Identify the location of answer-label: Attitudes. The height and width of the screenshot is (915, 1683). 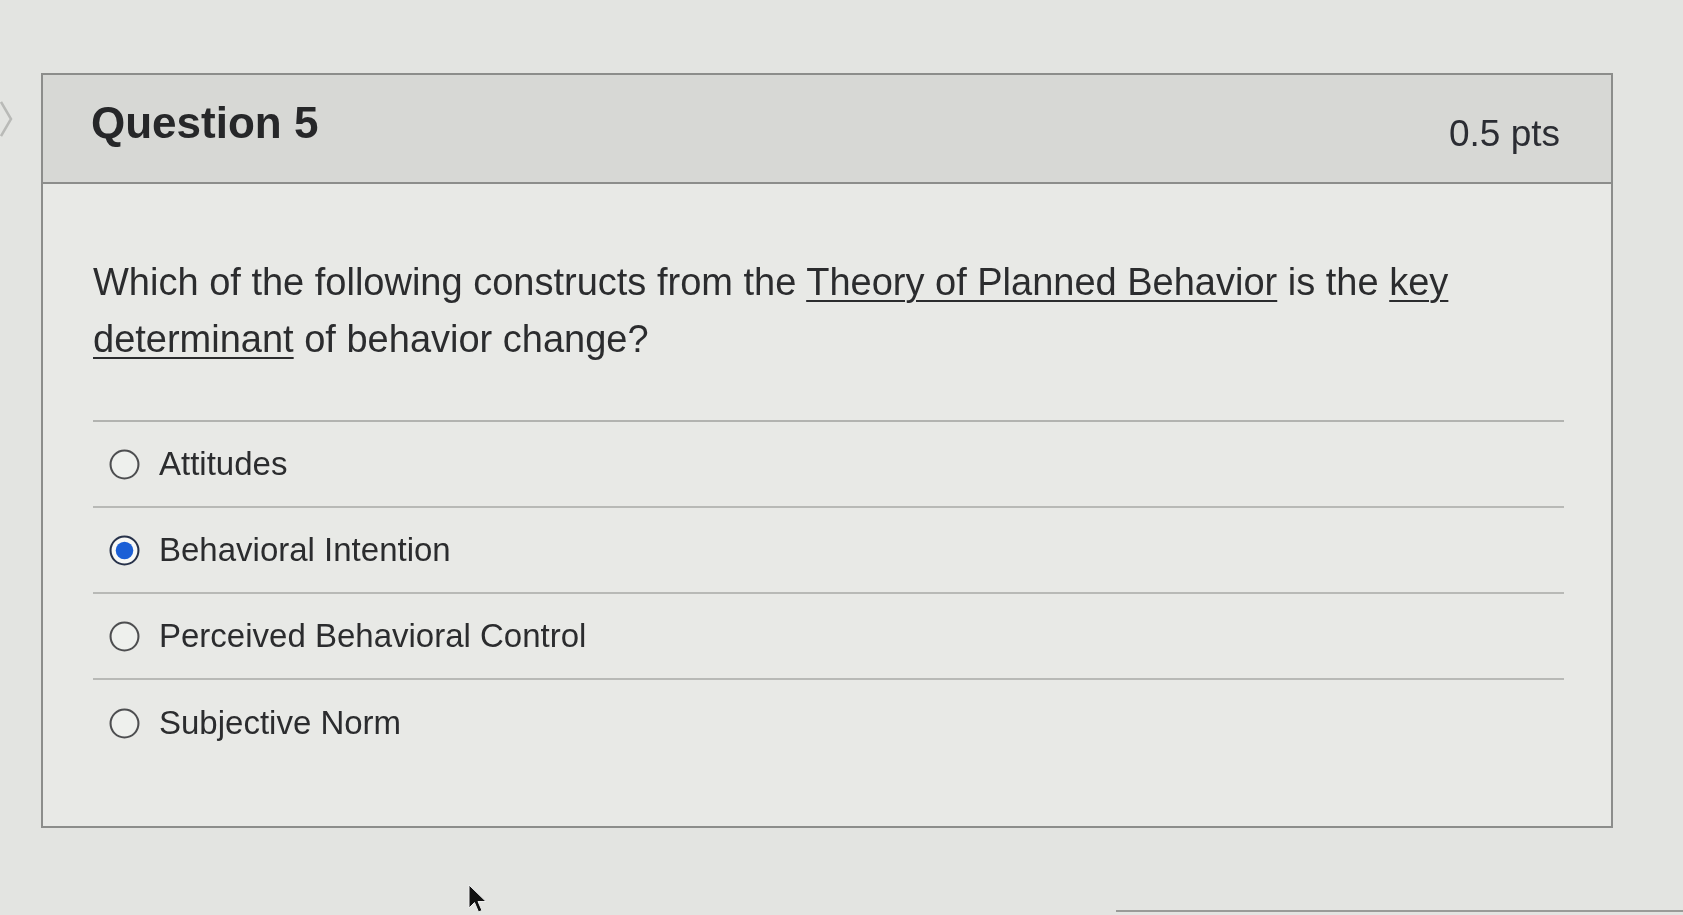
(223, 464).